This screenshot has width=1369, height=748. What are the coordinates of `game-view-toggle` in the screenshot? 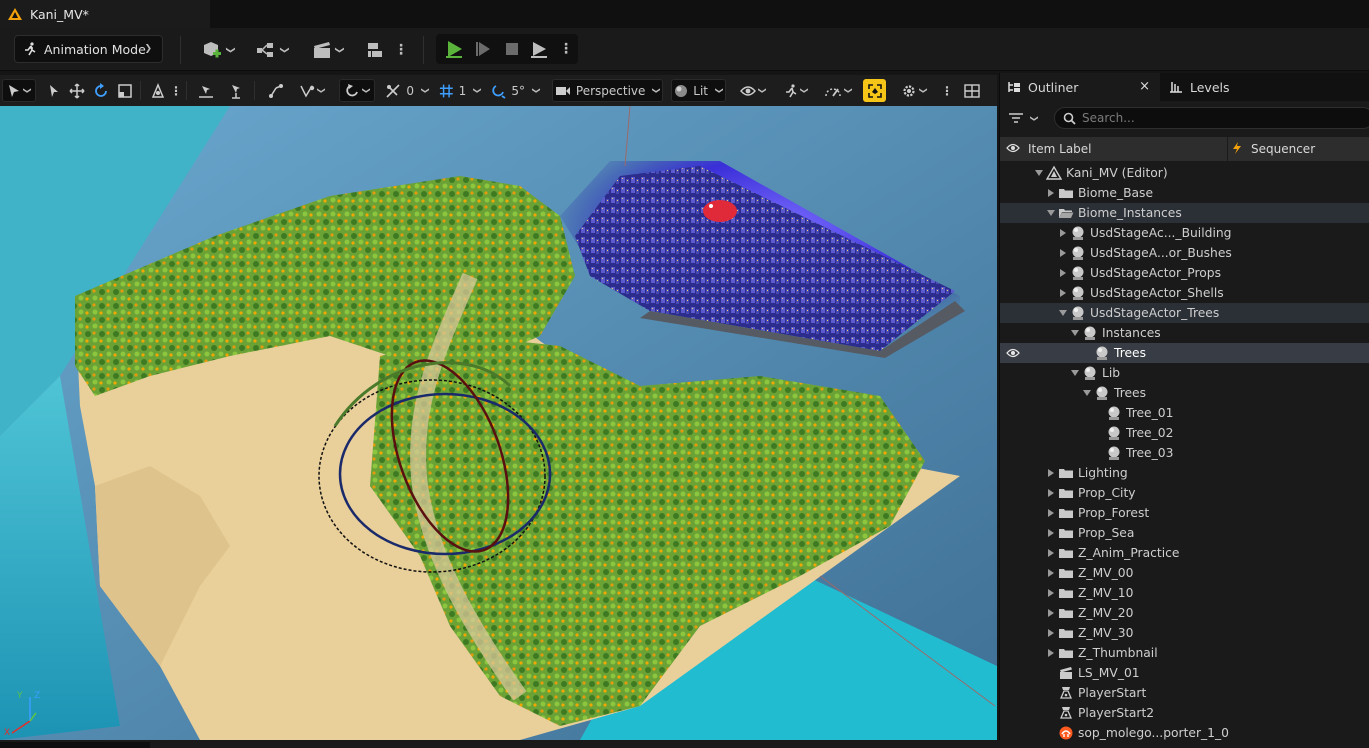 It's located at (874, 90).